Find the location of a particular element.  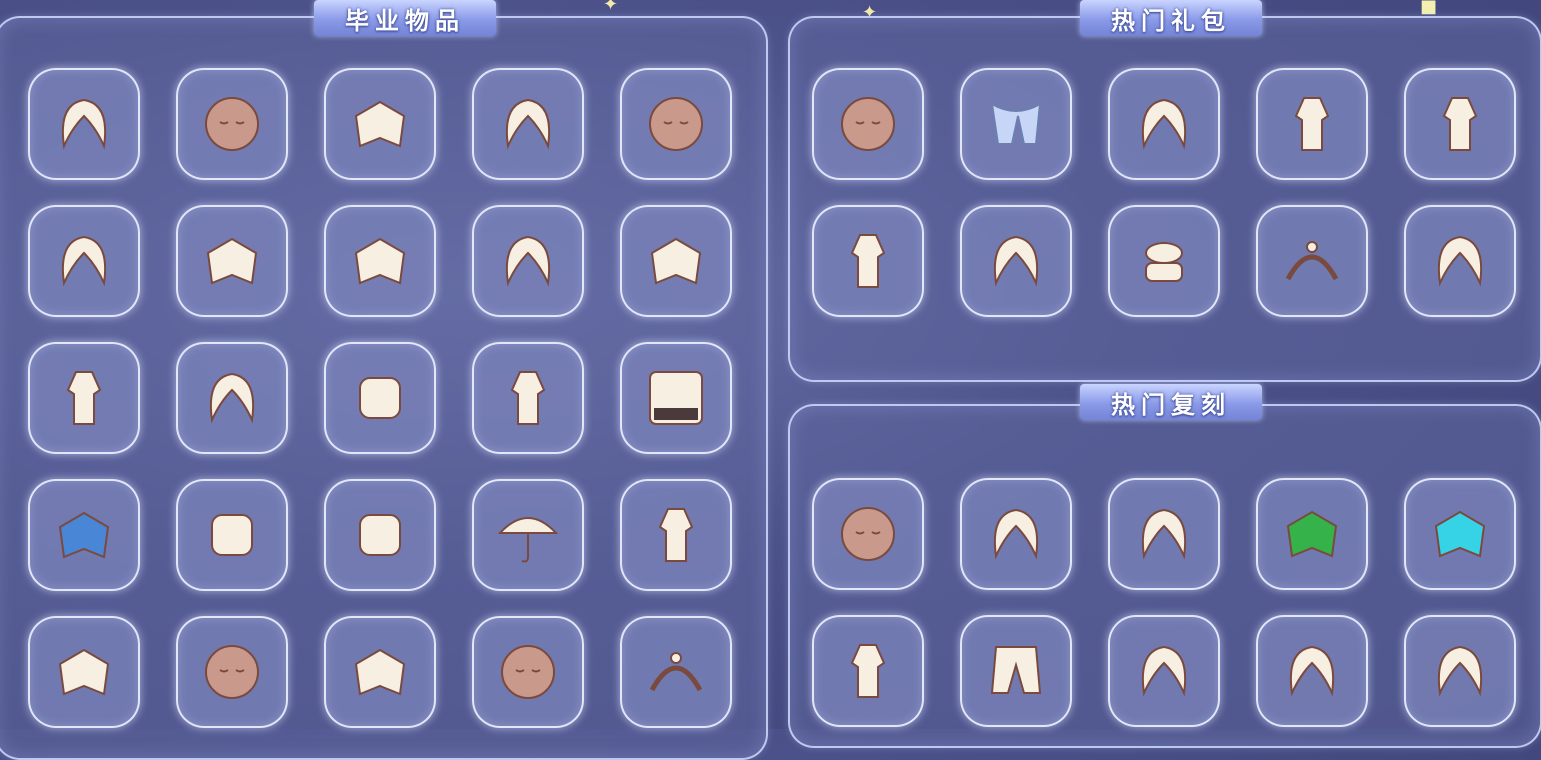

piano-icon is located at coordinates (676, 398).